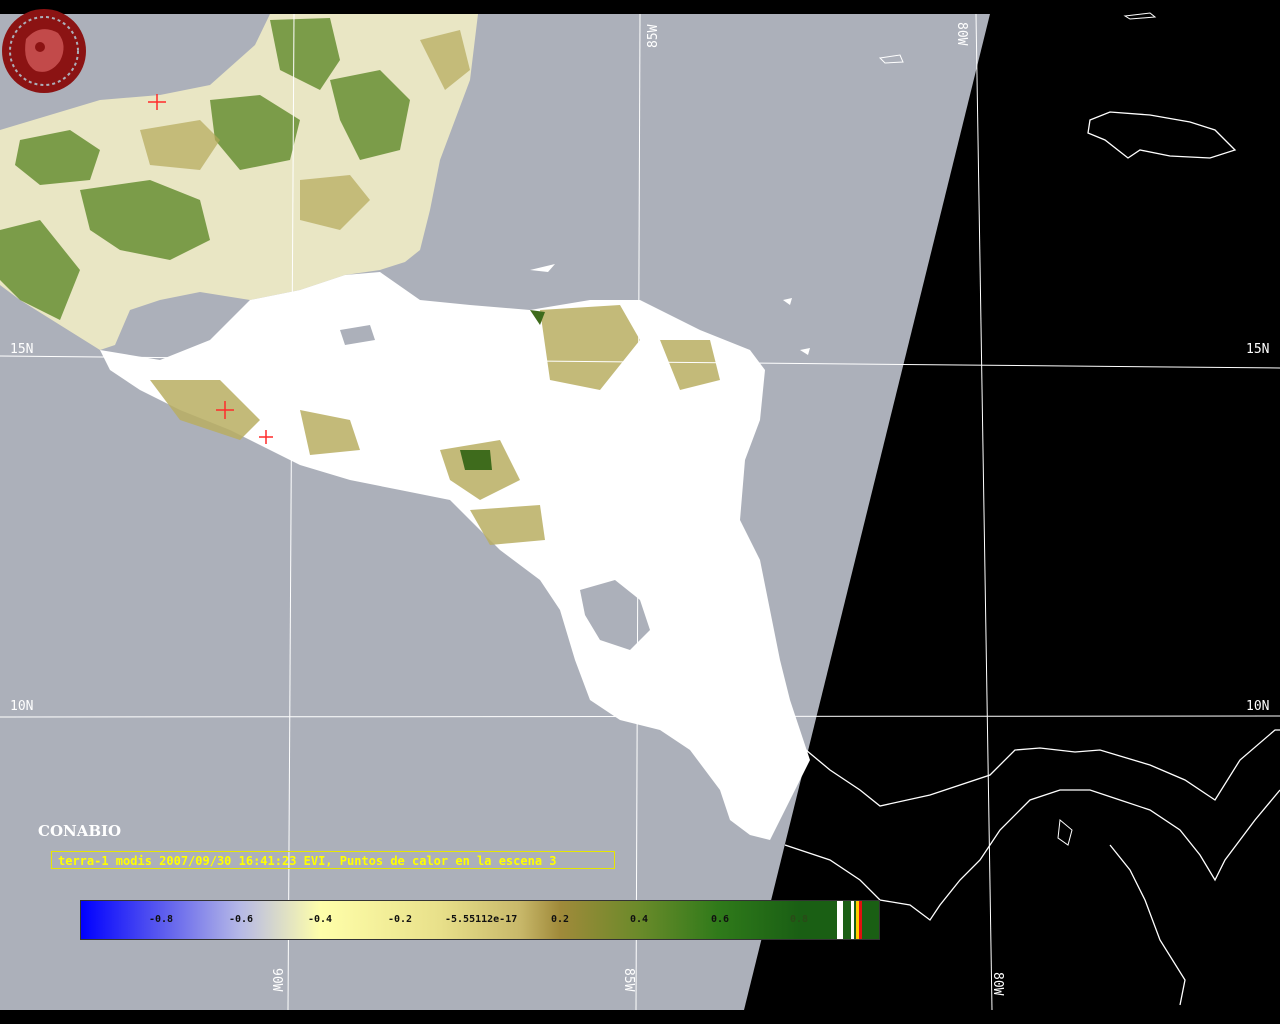 Image resolution: width=1280 pixels, height=1024 pixels. I want to click on lon-label-90w-bottom: 90W, so click(276, 980).